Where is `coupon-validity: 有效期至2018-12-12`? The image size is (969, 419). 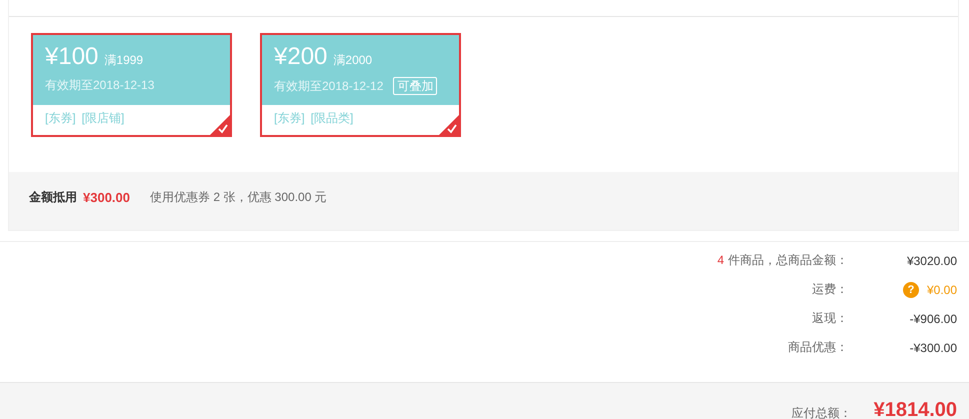 coupon-validity: 有效期至2018-12-12 is located at coordinates (329, 86).